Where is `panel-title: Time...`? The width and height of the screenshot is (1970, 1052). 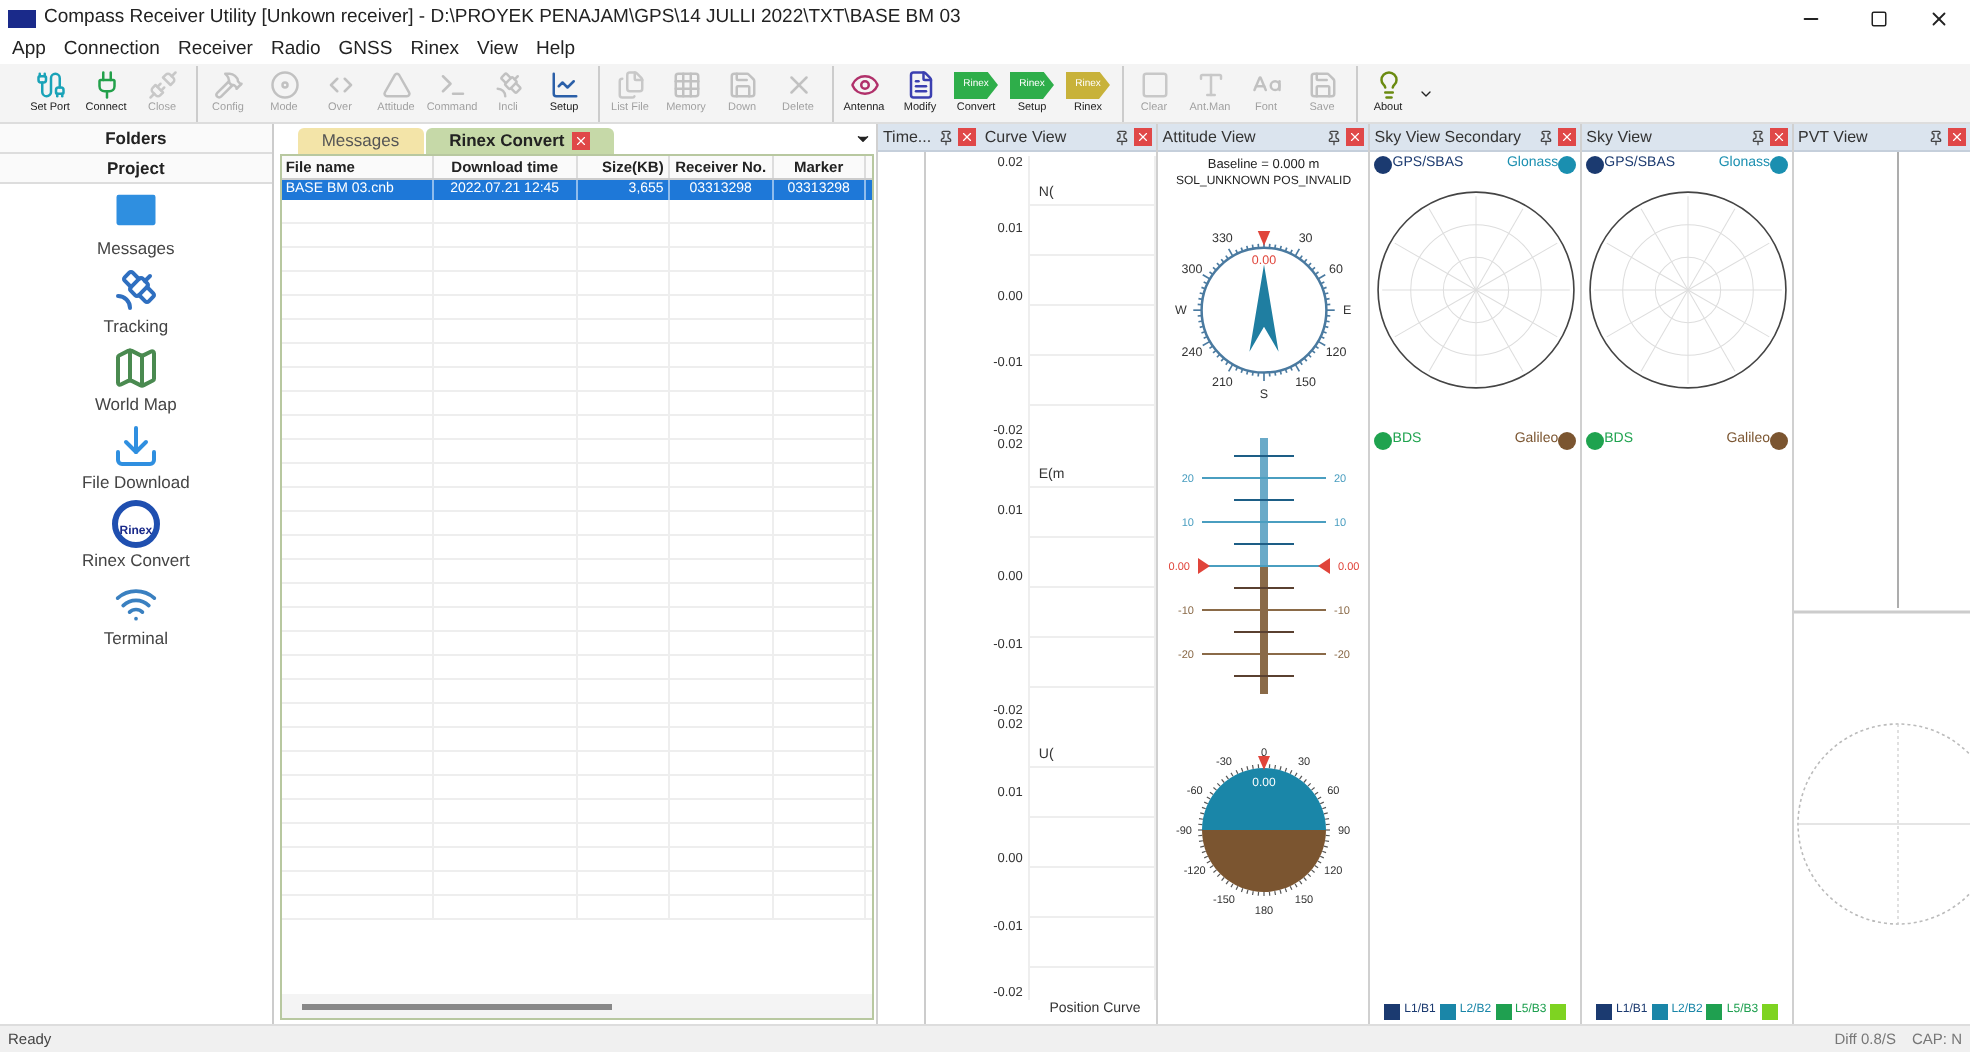
panel-title: Time... is located at coordinates (908, 137).